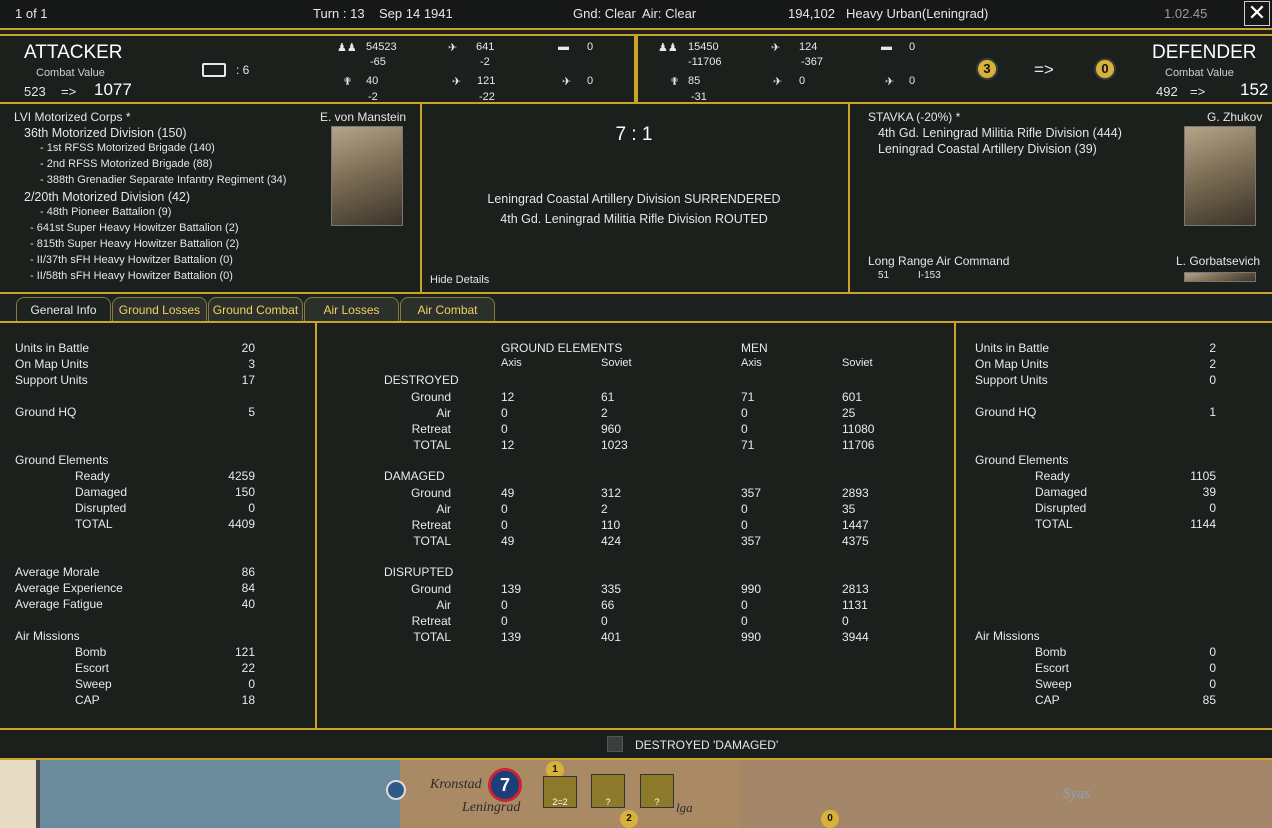  What do you see at coordinates (615, 744) in the screenshot?
I see `destroyed-damaged-checkbox` at bounding box center [615, 744].